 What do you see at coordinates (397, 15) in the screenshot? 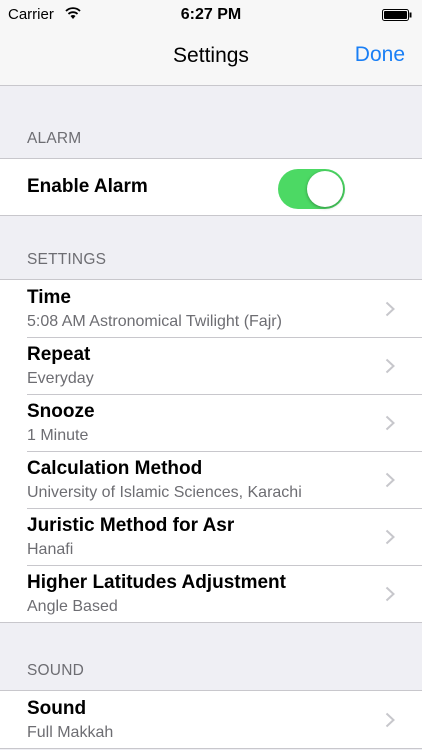
I see `battery-icon` at bounding box center [397, 15].